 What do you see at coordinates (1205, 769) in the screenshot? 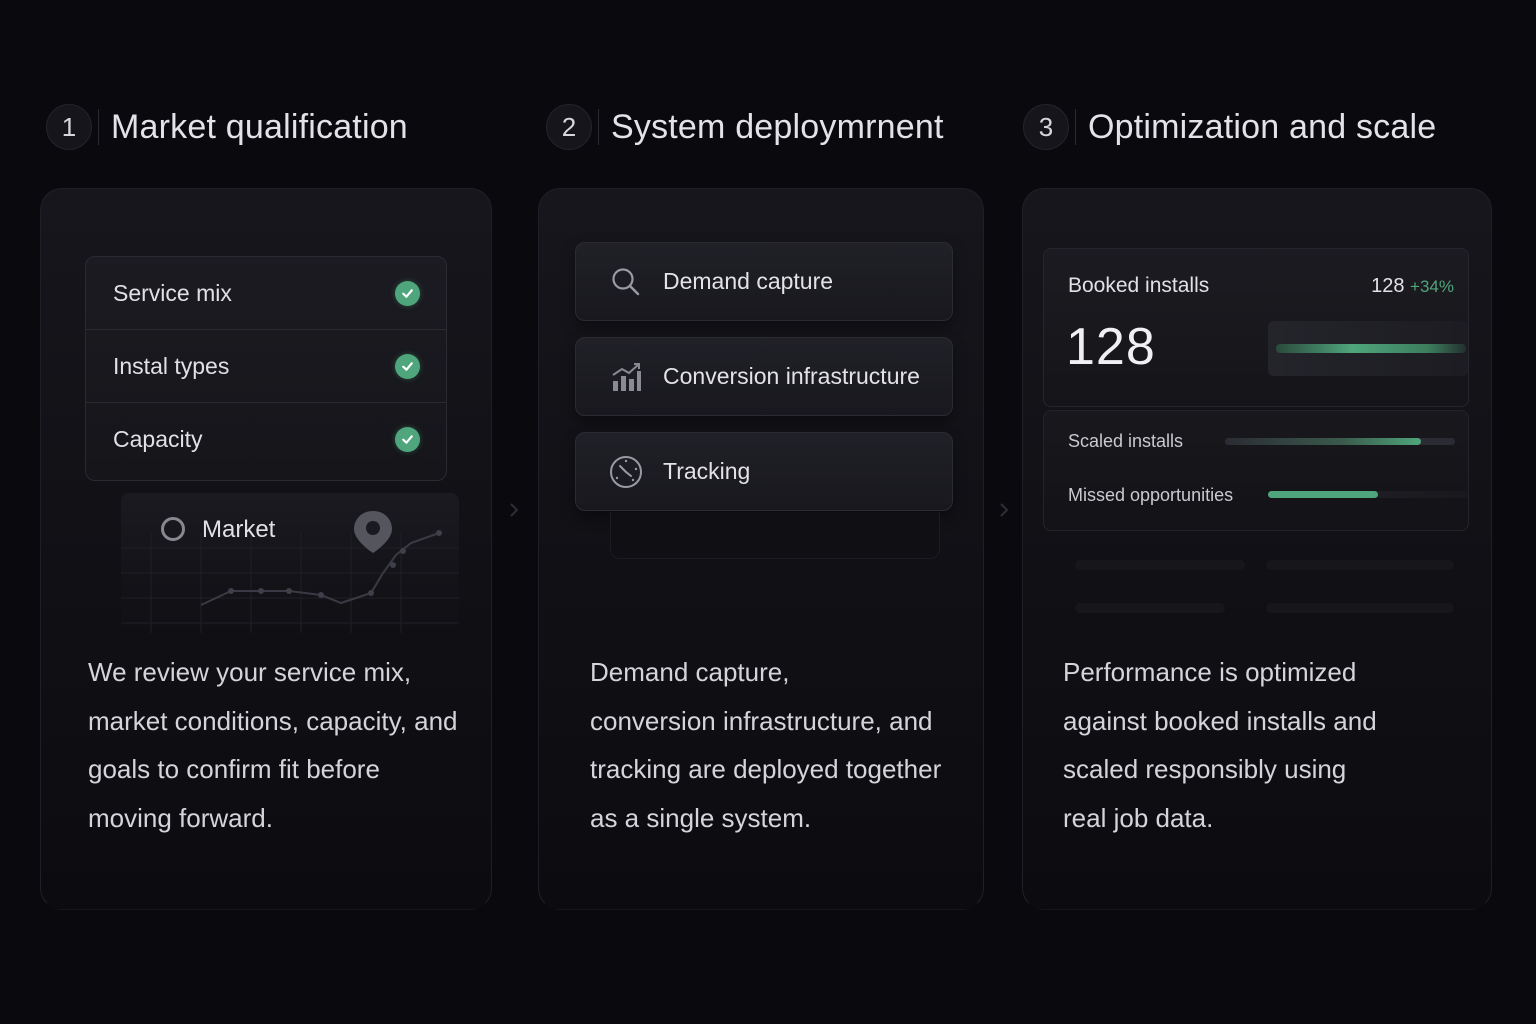
I see `description-line: scaled responsibly using` at bounding box center [1205, 769].